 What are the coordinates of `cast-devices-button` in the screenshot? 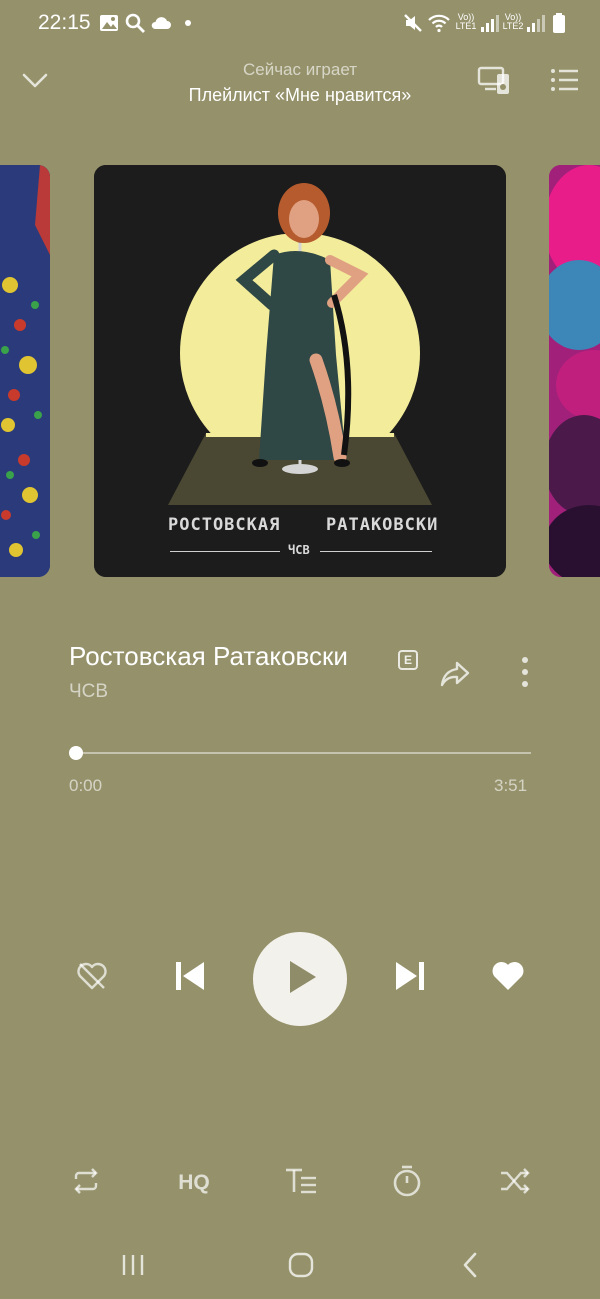 It's located at (494, 80).